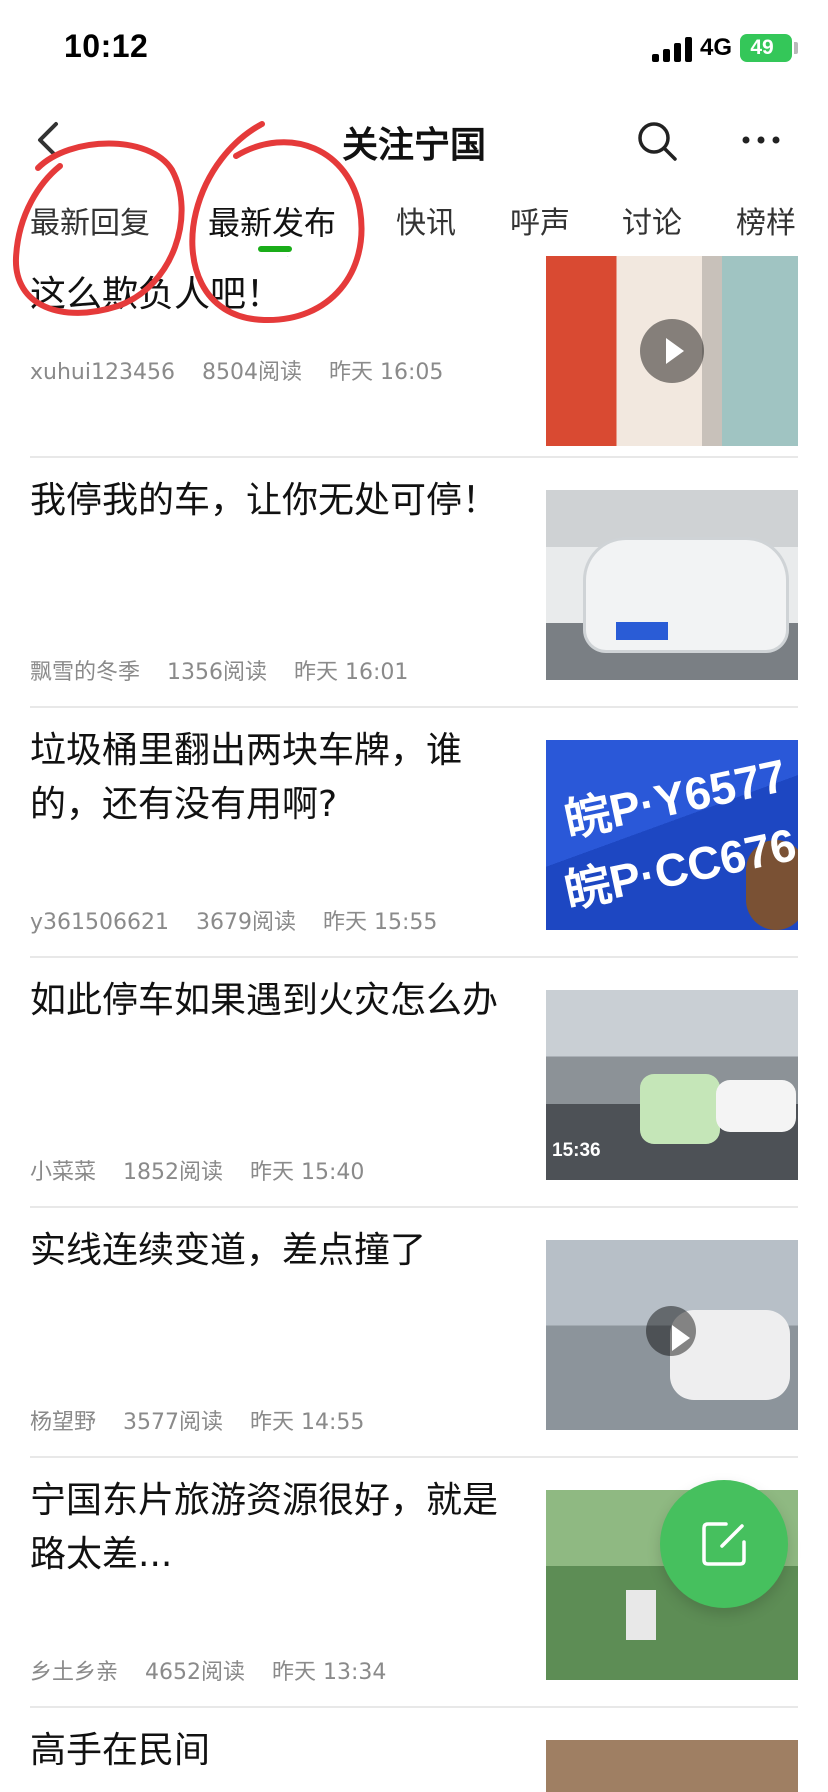  I want to click on post-time: 昨天 16:01, so click(351, 672).